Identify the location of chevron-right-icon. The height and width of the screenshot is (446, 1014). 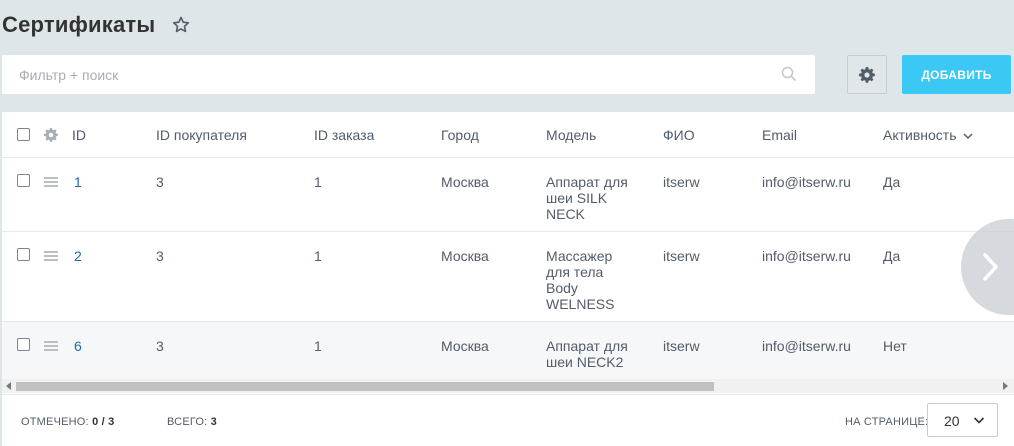
(990, 267).